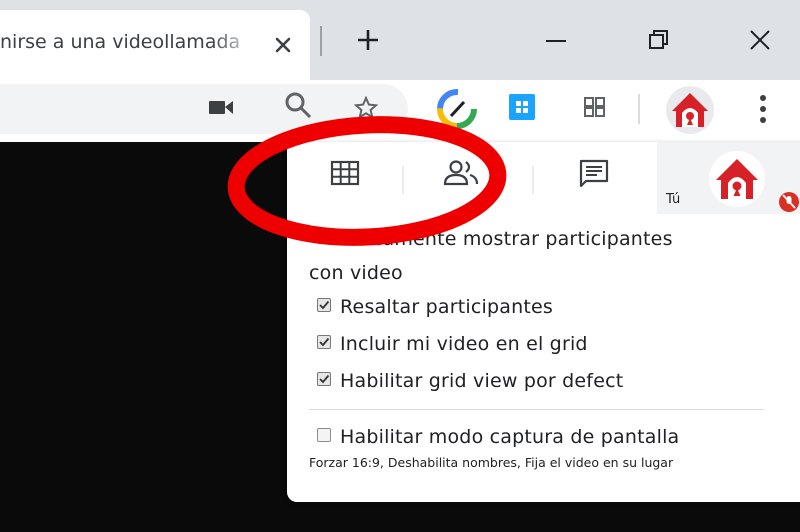 Image resolution: width=800 pixels, height=532 pixels. What do you see at coordinates (324, 379) in the screenshot?
I see `checkbox-grid-default` at bounding box center [324, 379].